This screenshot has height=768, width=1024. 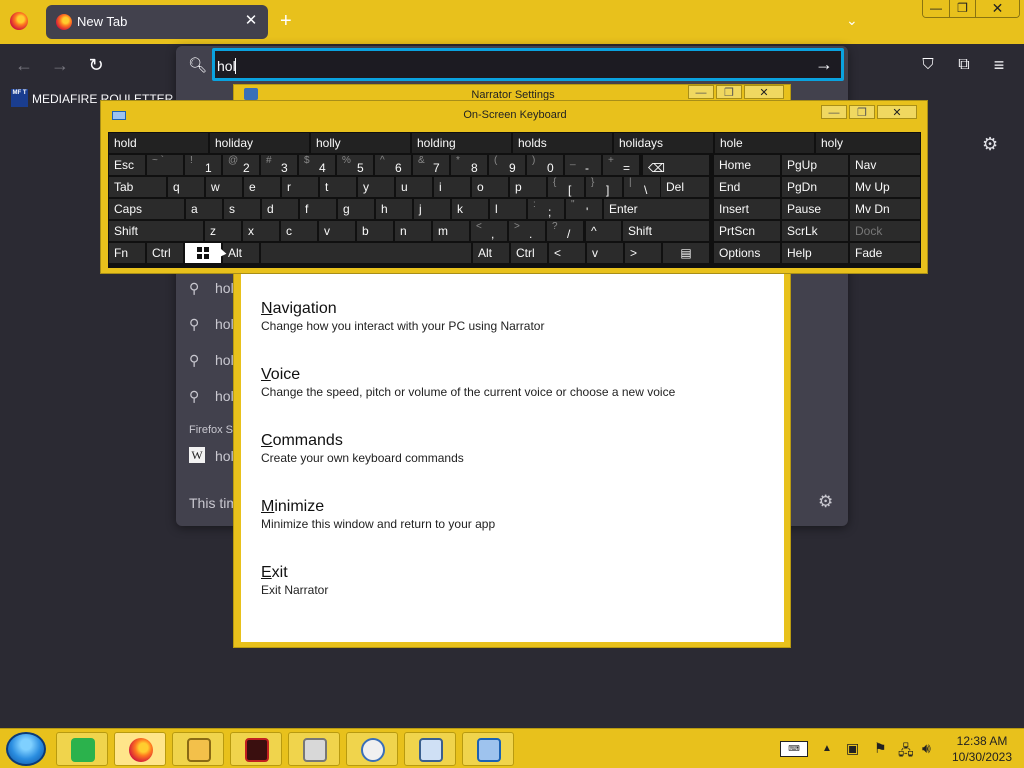 What do you see at coordinates (982, 749) in the screenshot?
I see `clock: 12:38 AM 10/30/2023` at bounding box center [982, 749].